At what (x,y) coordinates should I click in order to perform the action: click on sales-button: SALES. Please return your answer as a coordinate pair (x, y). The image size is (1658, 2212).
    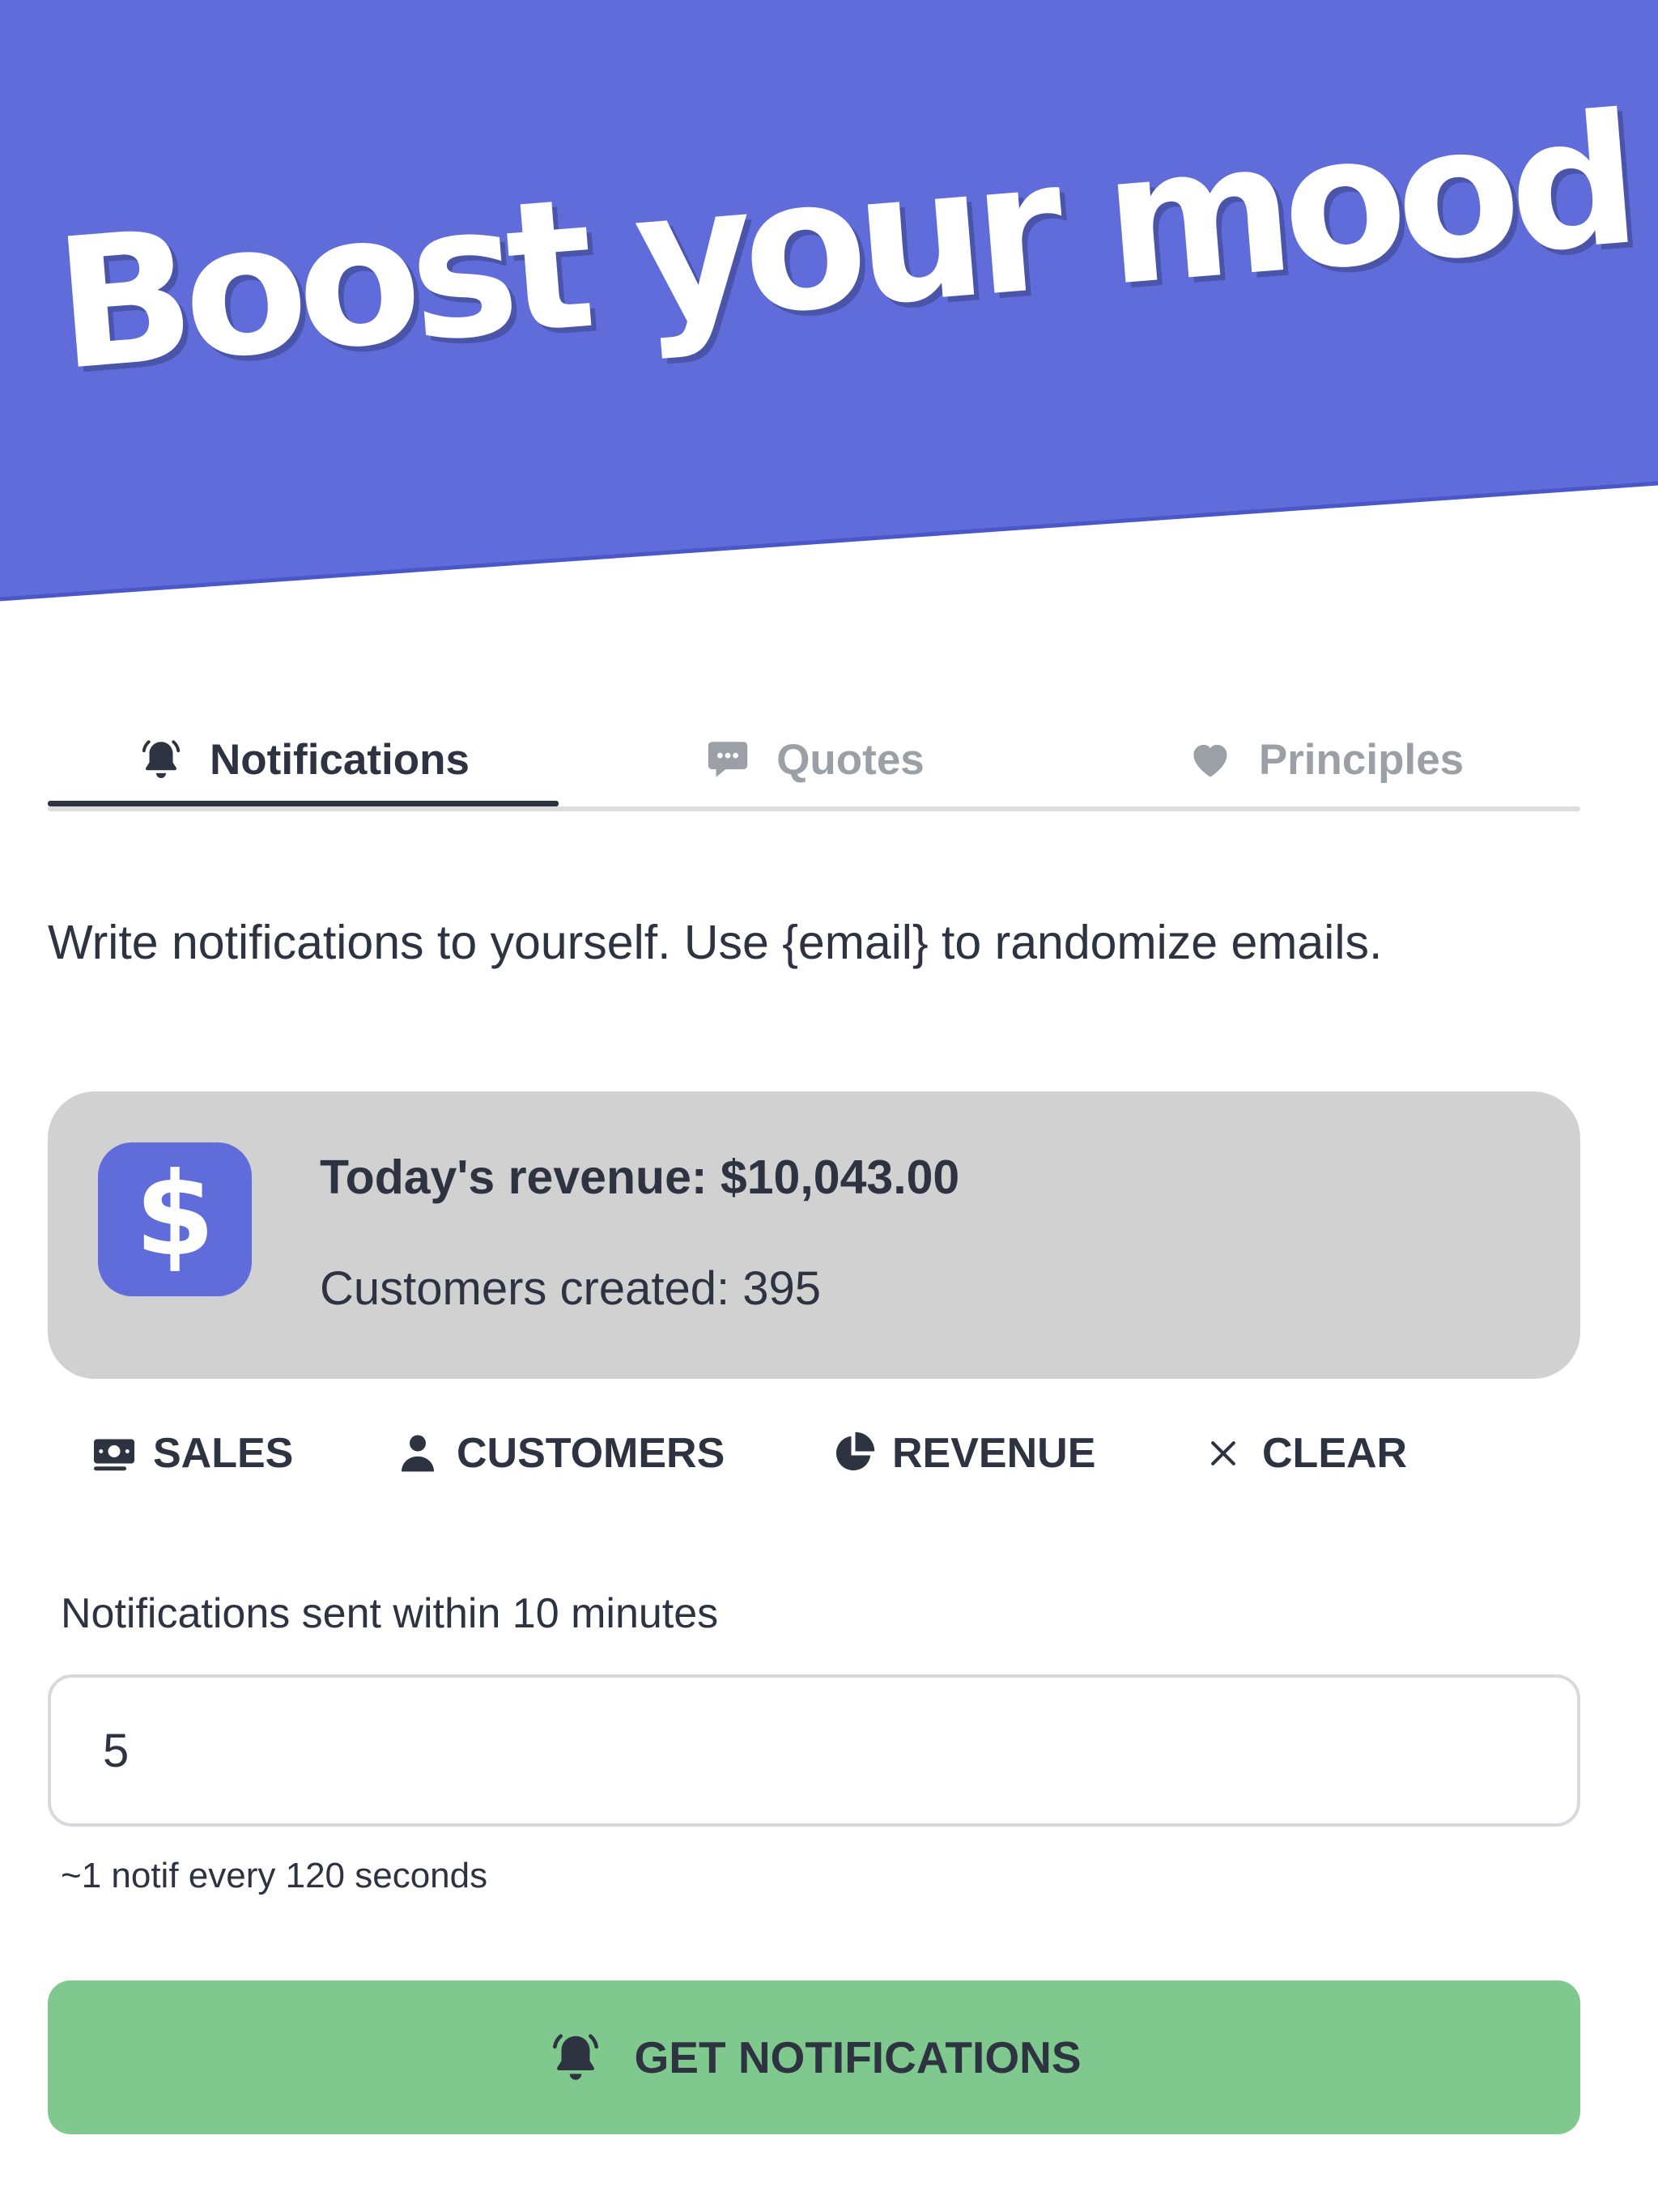
    Looking at the image, I should click on (190, 1454).